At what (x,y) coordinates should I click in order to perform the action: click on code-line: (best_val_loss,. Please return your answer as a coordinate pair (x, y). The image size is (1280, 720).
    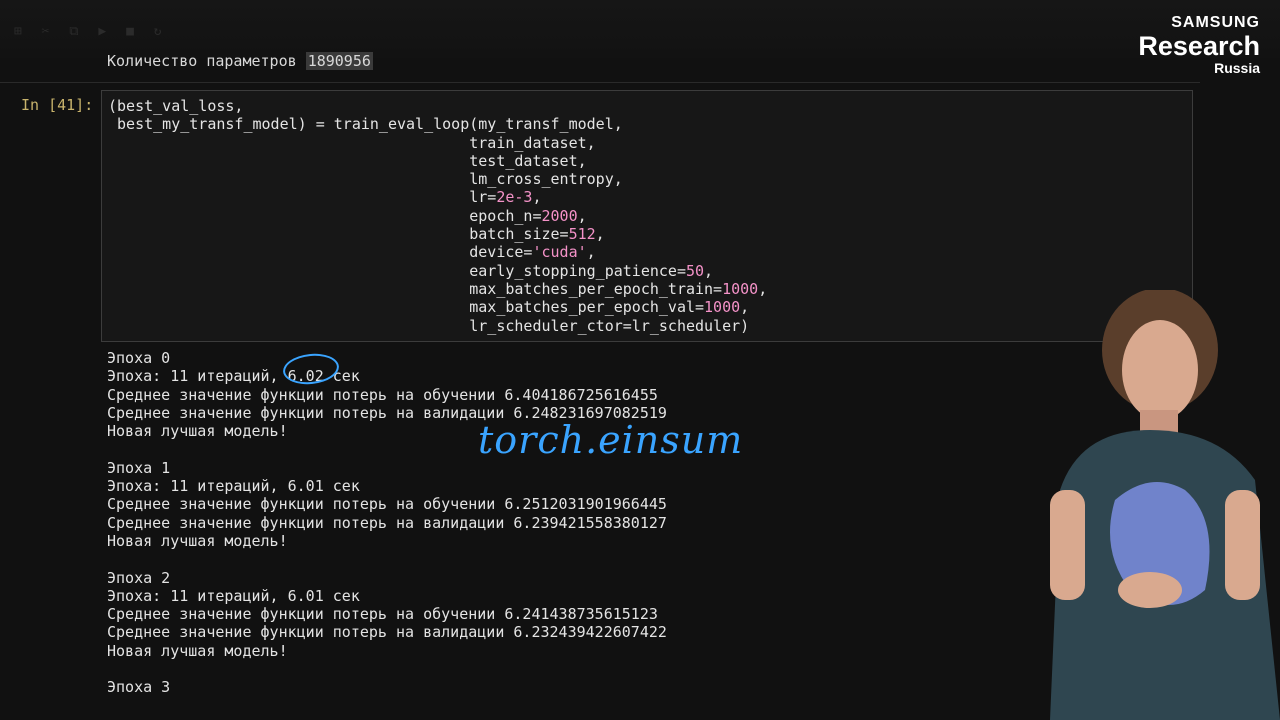
    Looking at the image, I should click on (176, 106).